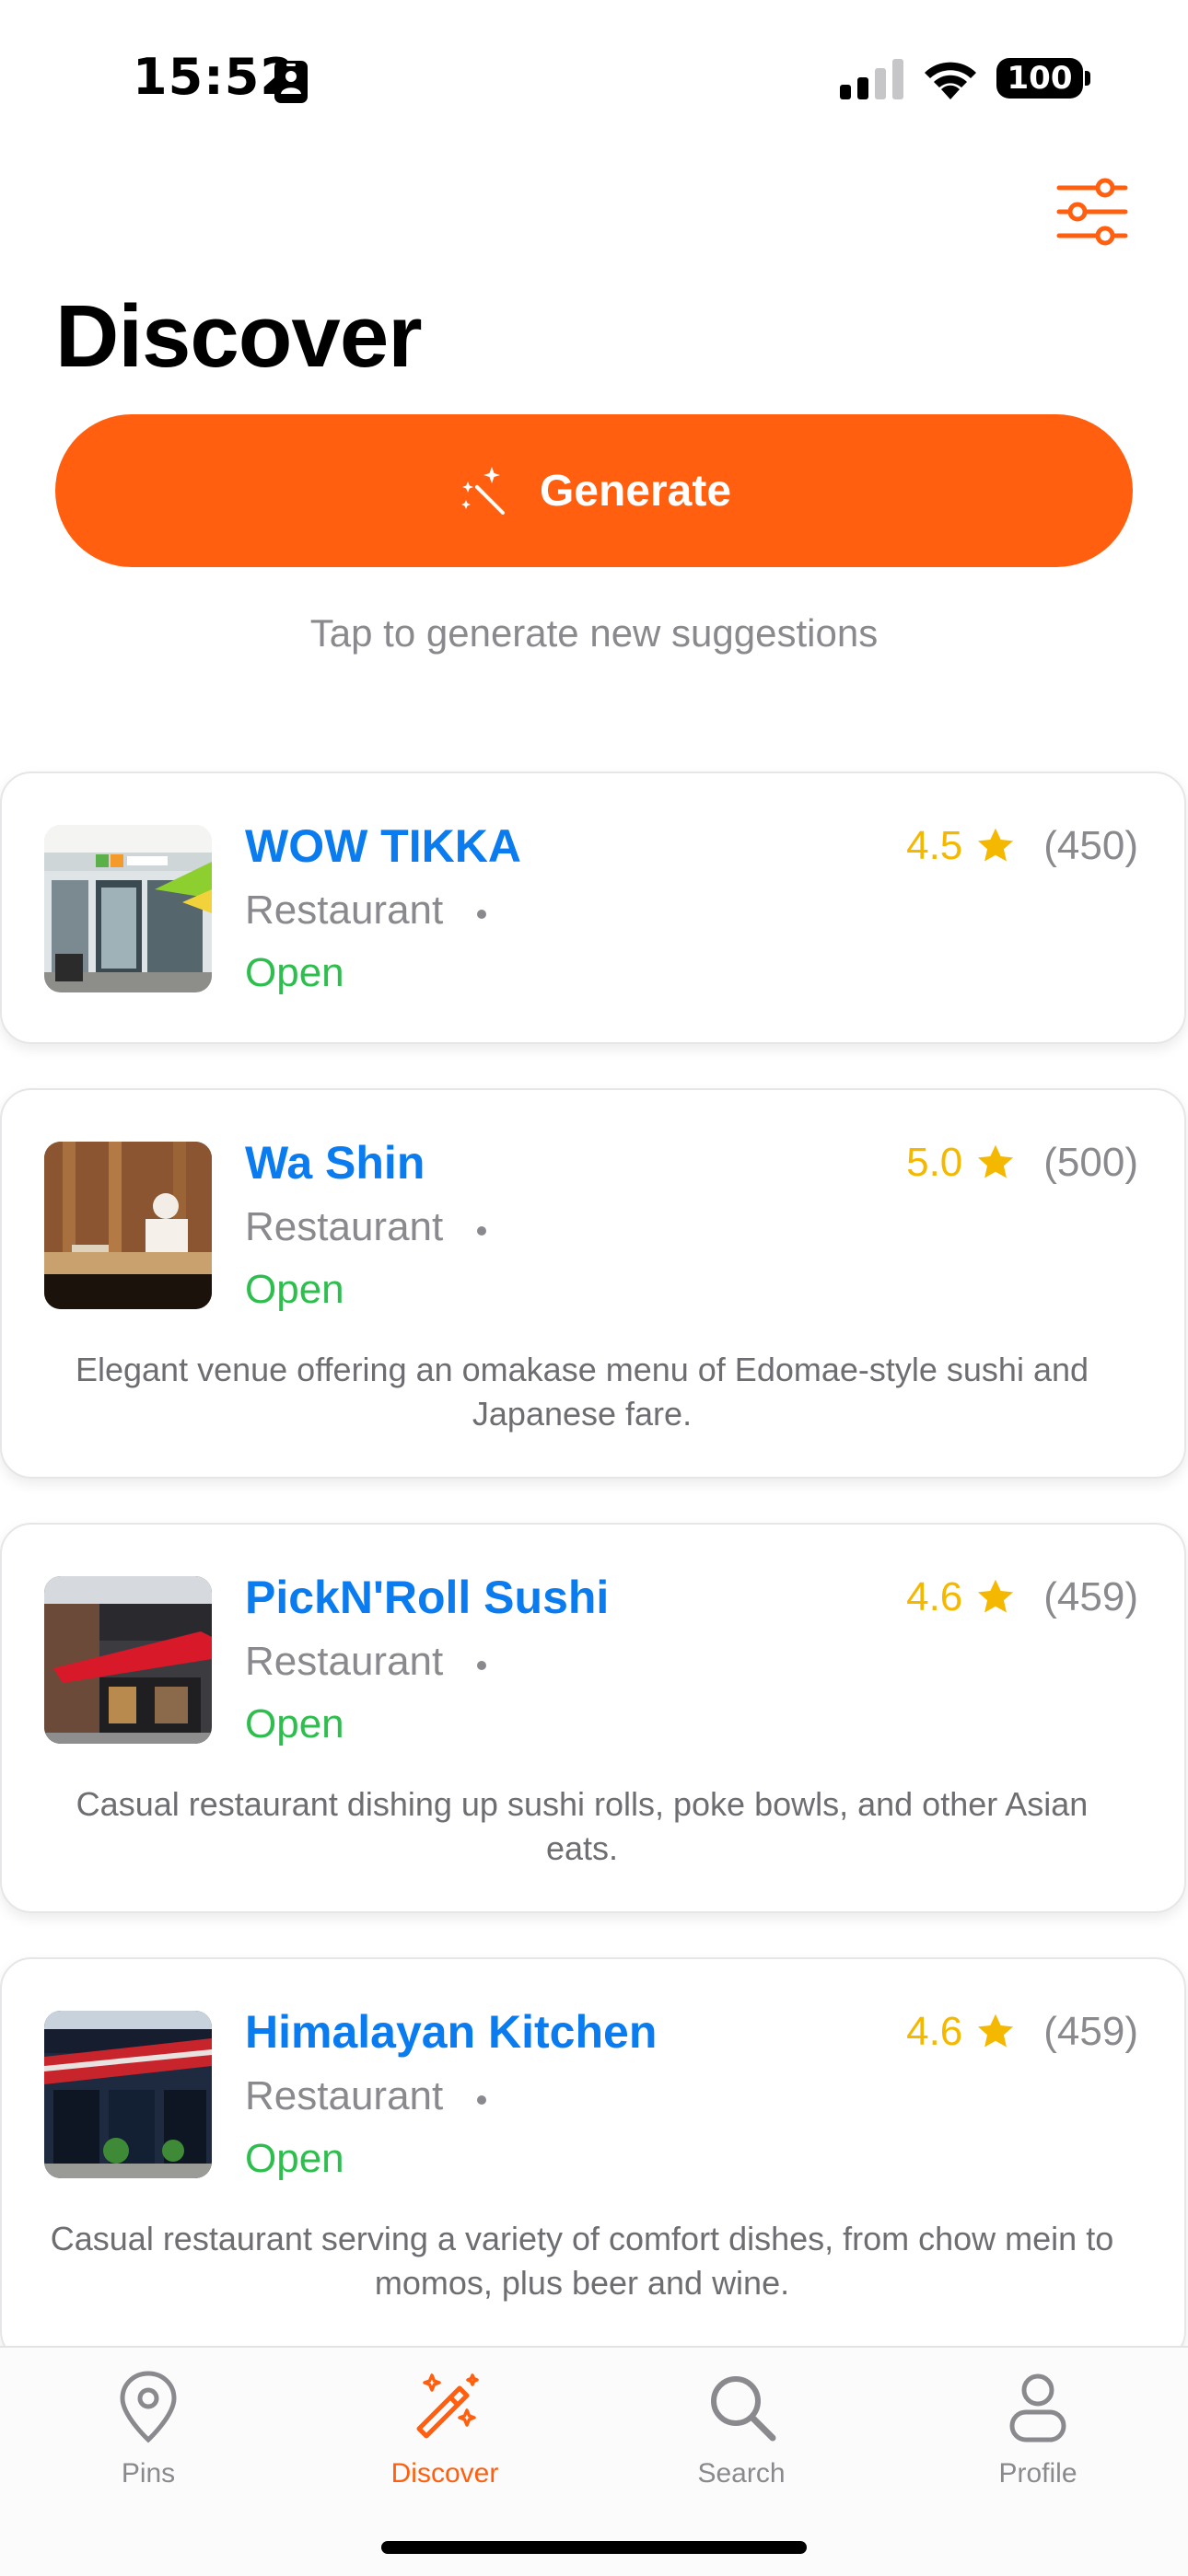 The width and height of the screenshot is (1188, 2576). Describe the element at coordinates (1022, 846) in the screenshot. I see `place-rating: 4.5 (450)` at that location.